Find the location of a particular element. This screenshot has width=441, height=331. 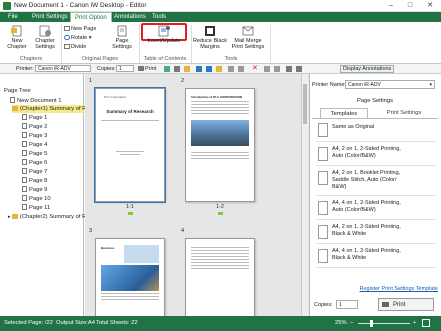

tree-page-4: Page 4 is located at coordinates (34, 145).